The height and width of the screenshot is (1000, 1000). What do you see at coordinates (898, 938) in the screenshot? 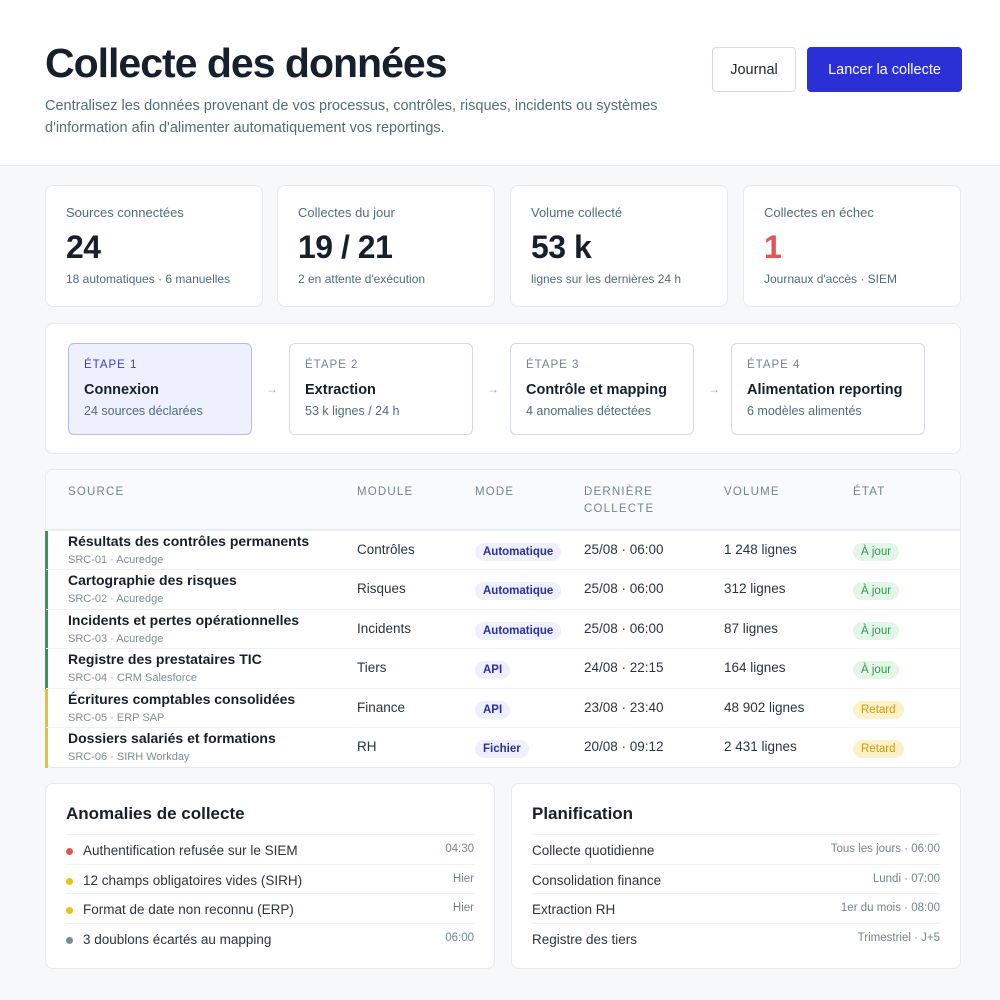
I see `schedule-time: Trimestriel · J+5` at bounding box center [898, 938].